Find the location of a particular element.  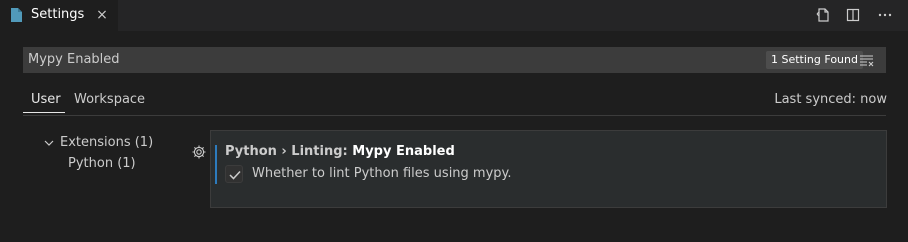

tab-label: Settings is located at coordinates (58, 14).